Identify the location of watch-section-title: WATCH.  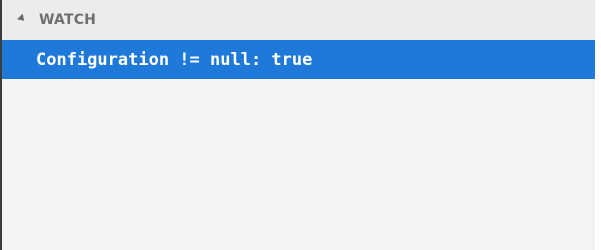
(68, 20).